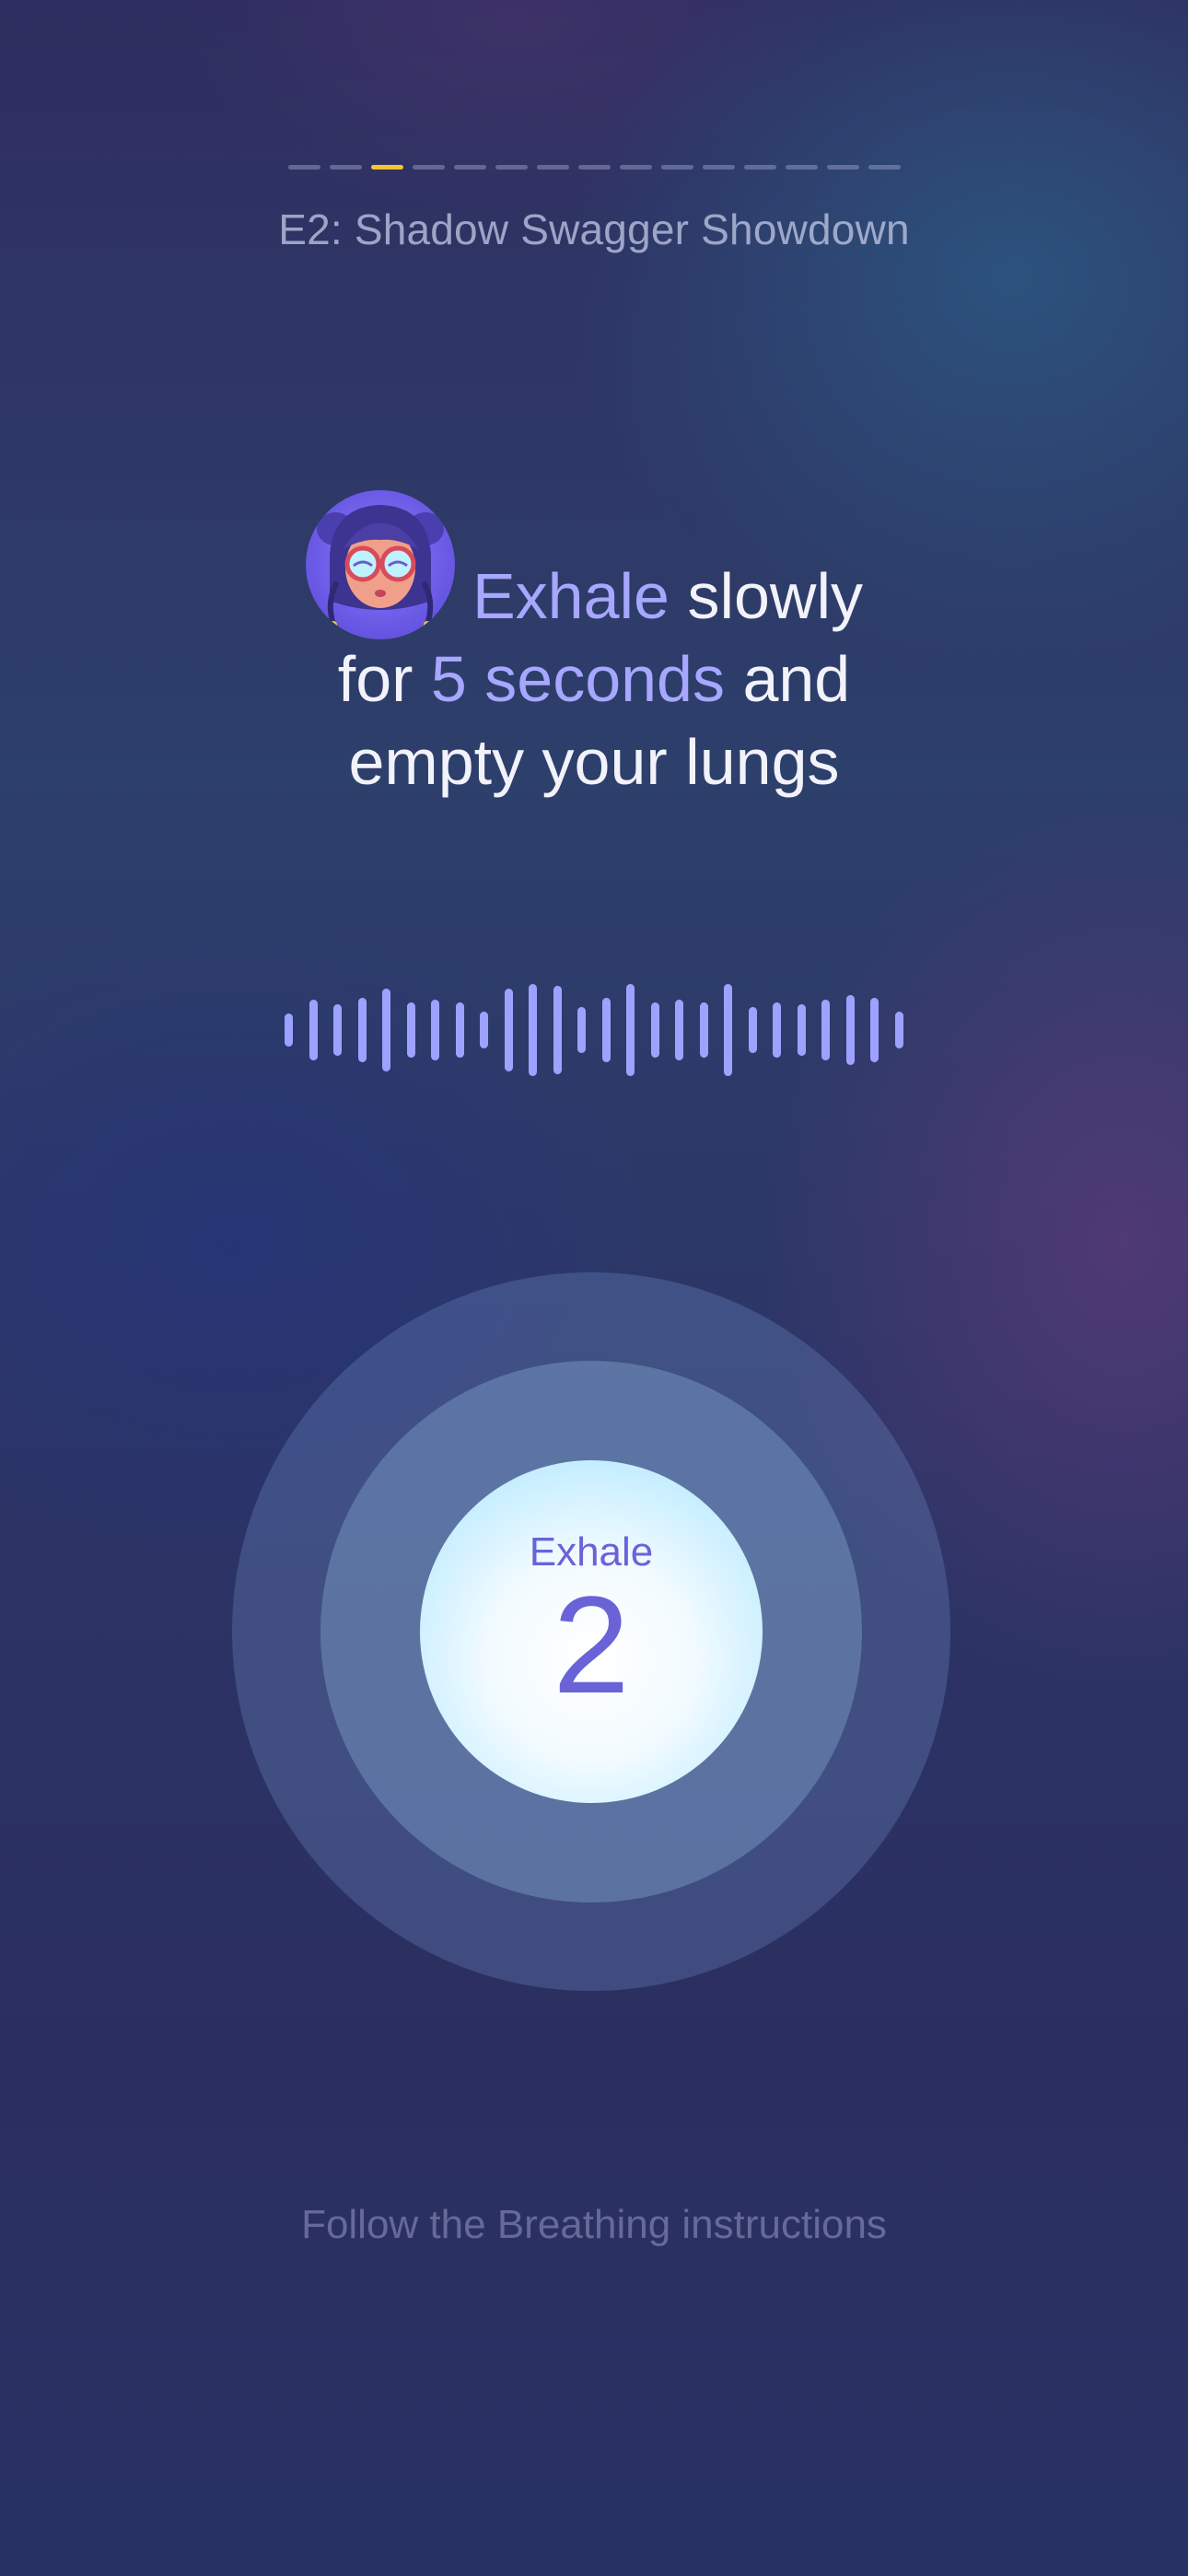 The width and height of the screenshot is (1188, 2576). Describe the element at coordinates (767, 596) in the screenshot. I see `instruction-text-slowly: slowly` at that location.